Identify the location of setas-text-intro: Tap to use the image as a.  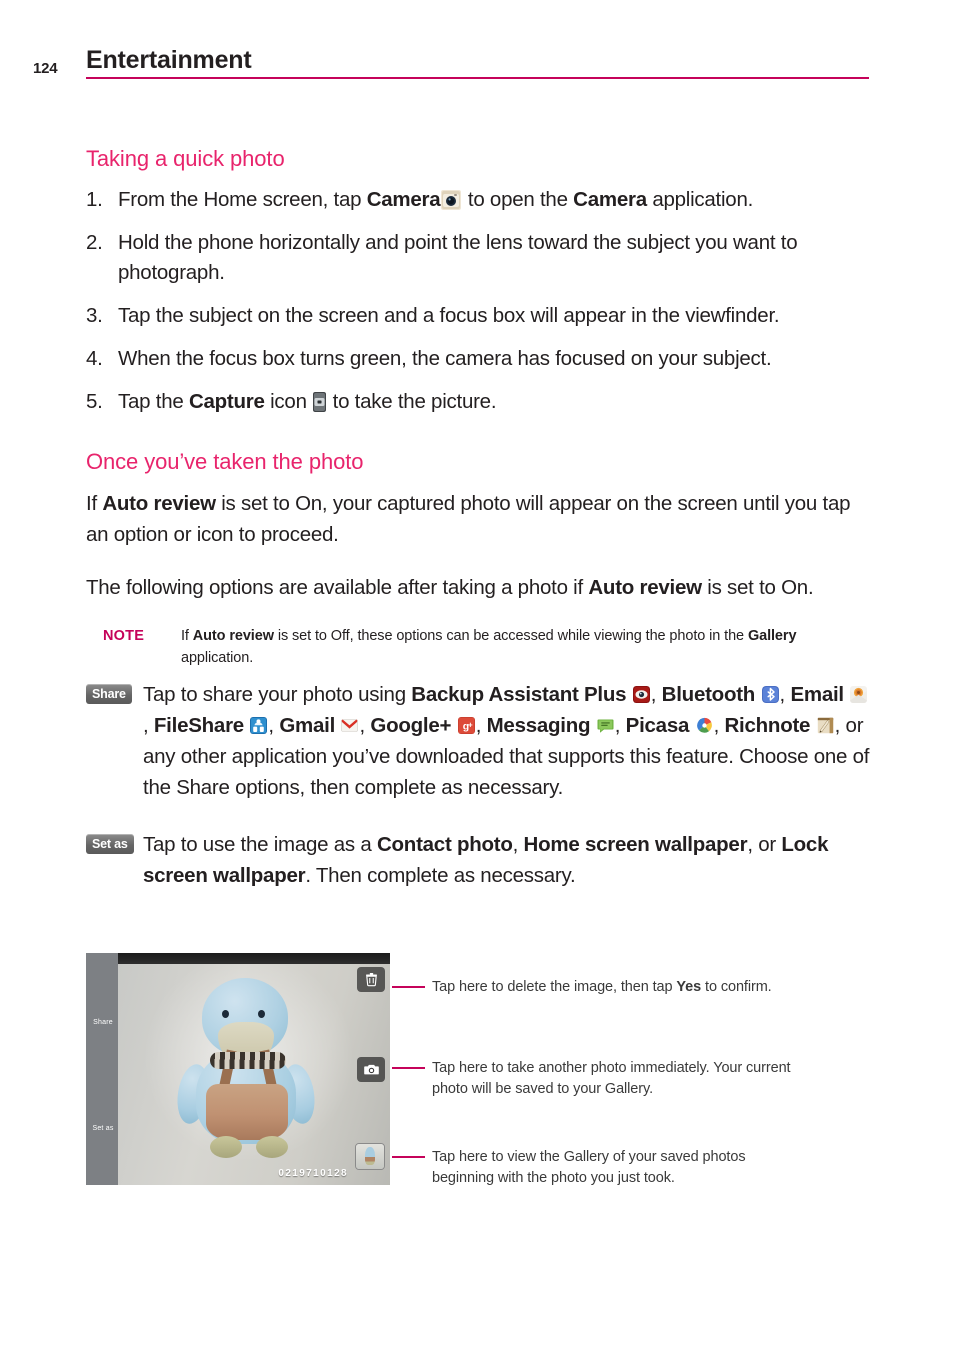
(260, 844).